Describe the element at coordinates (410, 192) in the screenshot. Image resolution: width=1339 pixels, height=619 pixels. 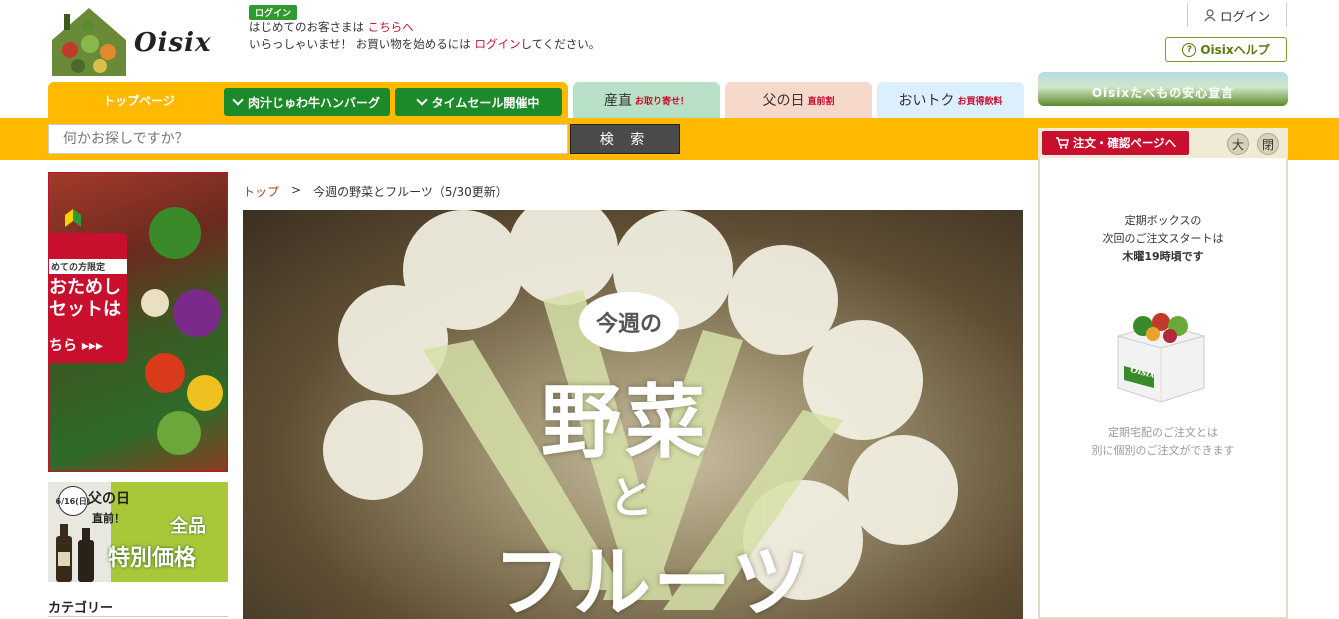
I see `breadcrumb-current: 今週の野菜とフルーツ（5/30更新）` at that location.